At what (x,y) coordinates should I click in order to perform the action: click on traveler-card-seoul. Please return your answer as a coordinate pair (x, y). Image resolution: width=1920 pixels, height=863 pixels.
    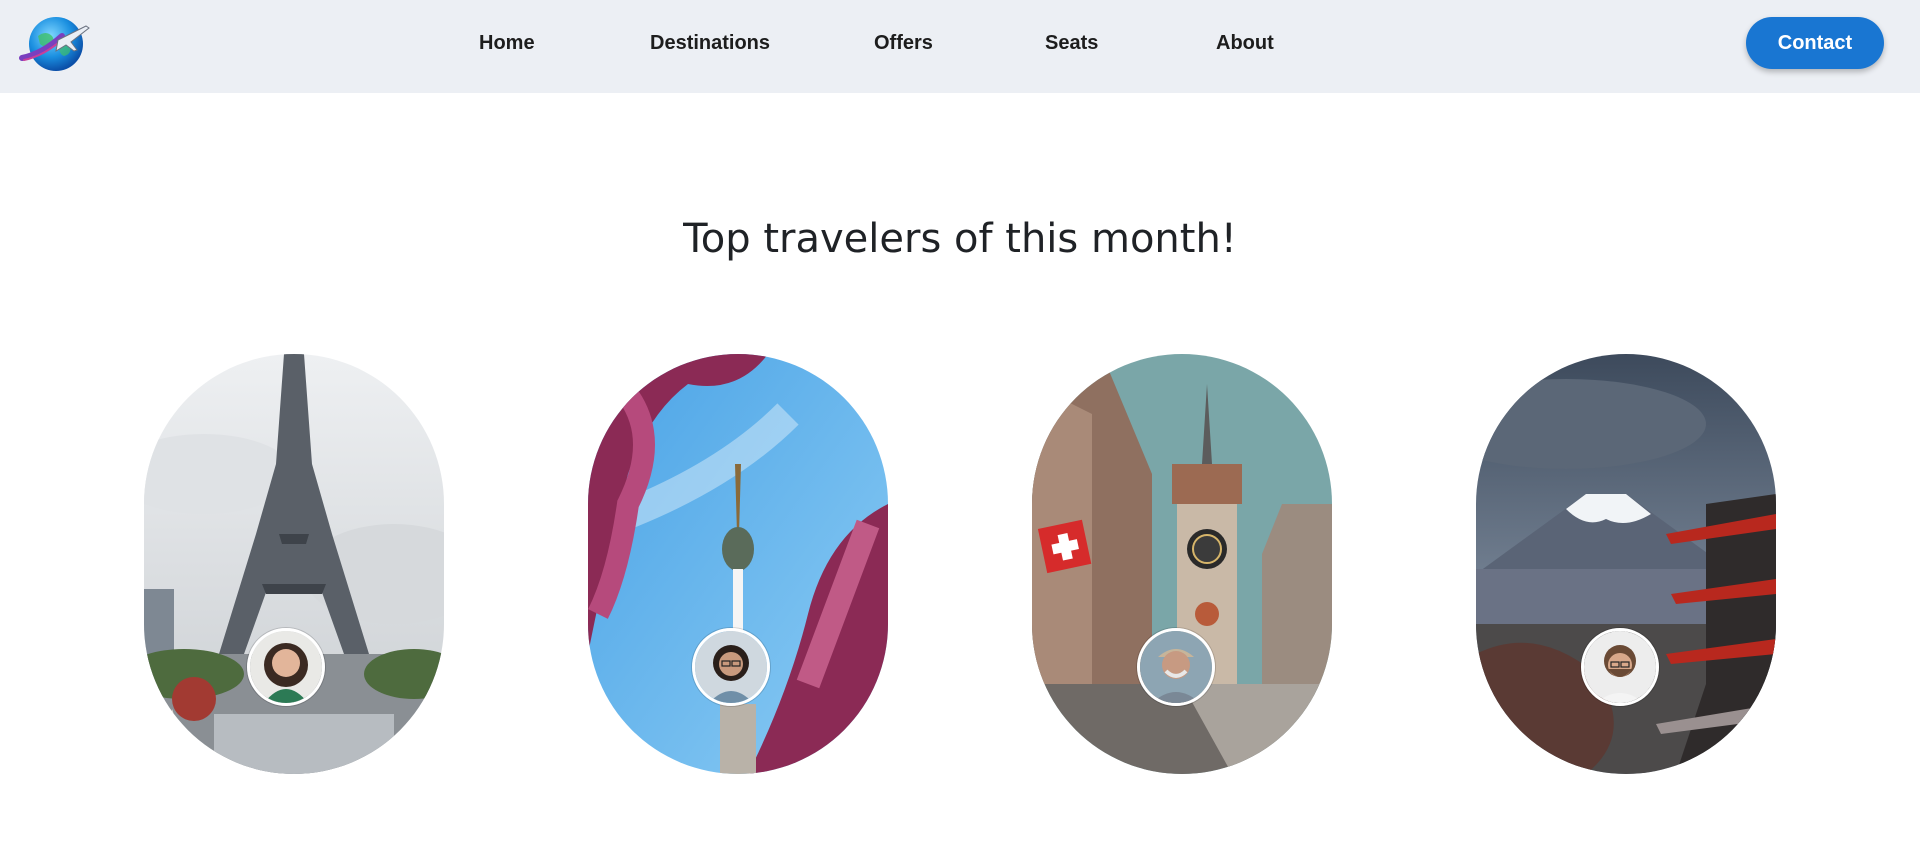
    Looking at the image, I should click on (738, 564).